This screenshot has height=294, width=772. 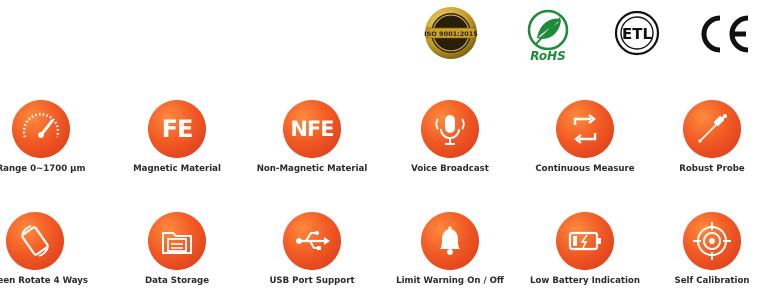 I want to click on rohs-logo-icon: RoHS, so click(x=548, y=35).